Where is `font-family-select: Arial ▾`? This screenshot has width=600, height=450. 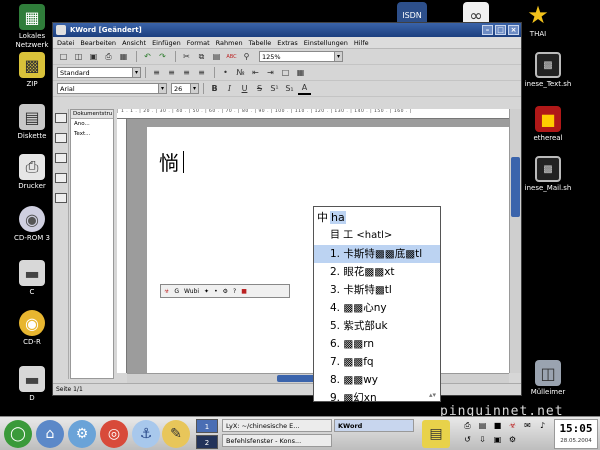
font-family-select: Arial ▾ is located at coordinates (112, 88).